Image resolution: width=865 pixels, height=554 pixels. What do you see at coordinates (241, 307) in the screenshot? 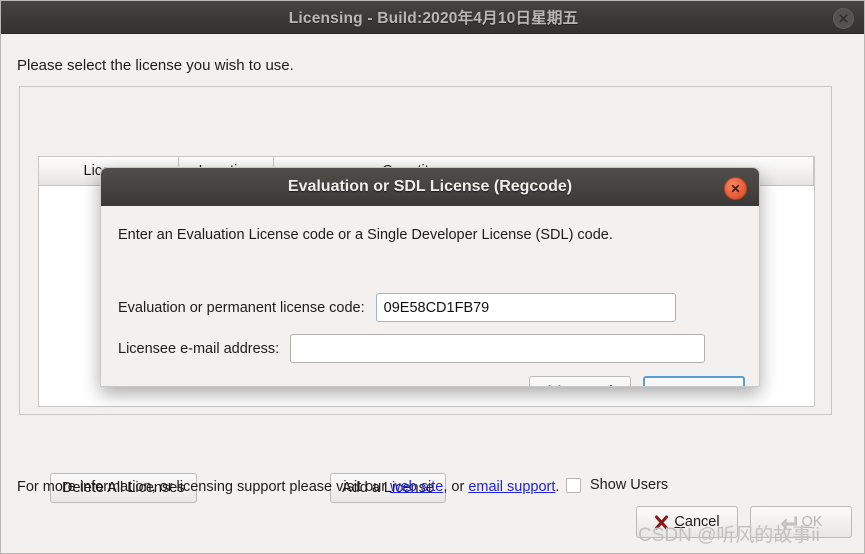
I see `license-code-label: Evaluation or permanent license code:` at bounding box center [241, 307].